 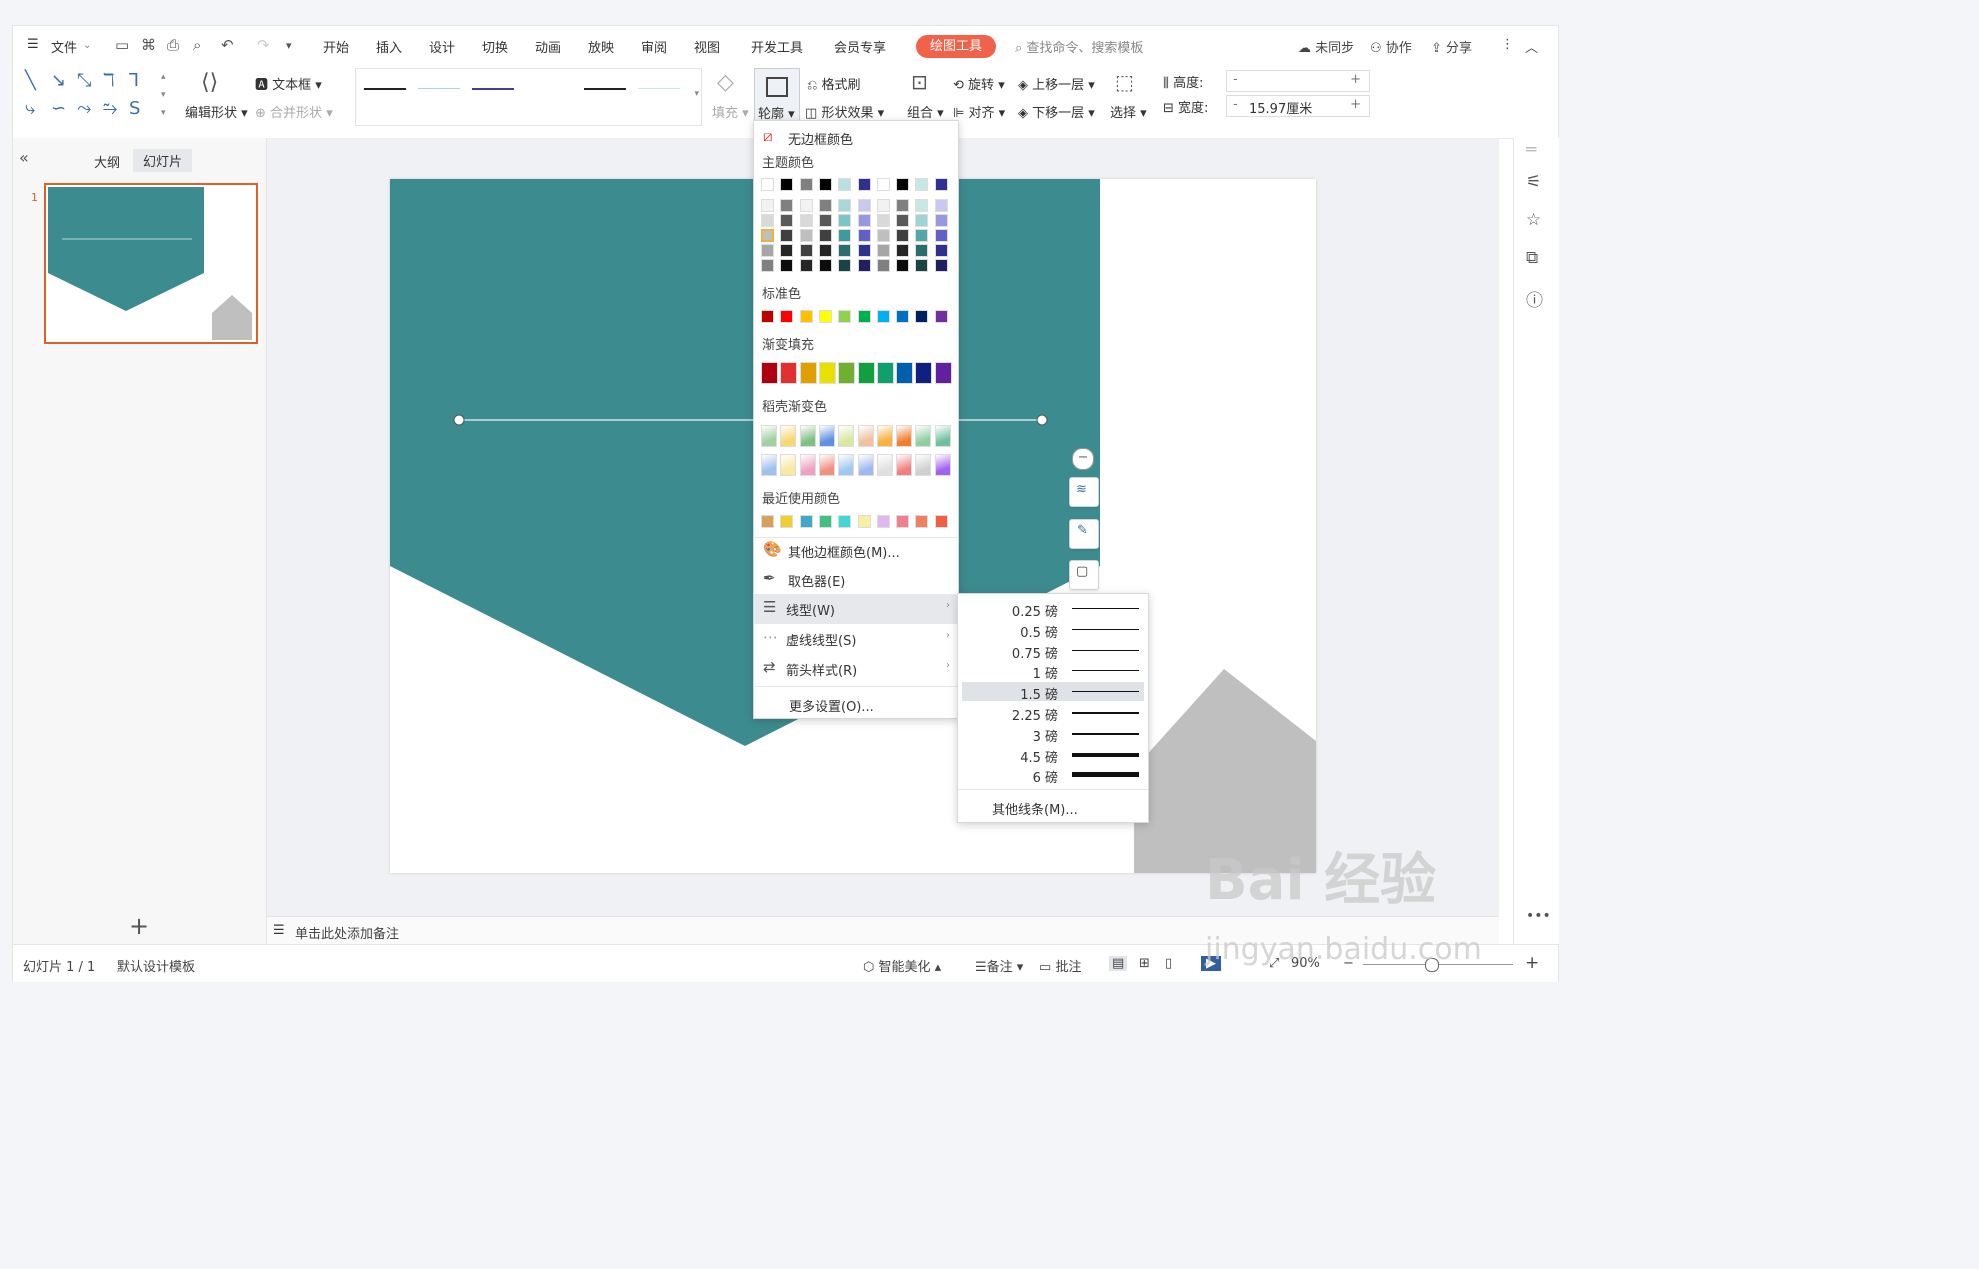 I want to click on notes-button: ☰备注 ▾, so click(x=999, y=965).